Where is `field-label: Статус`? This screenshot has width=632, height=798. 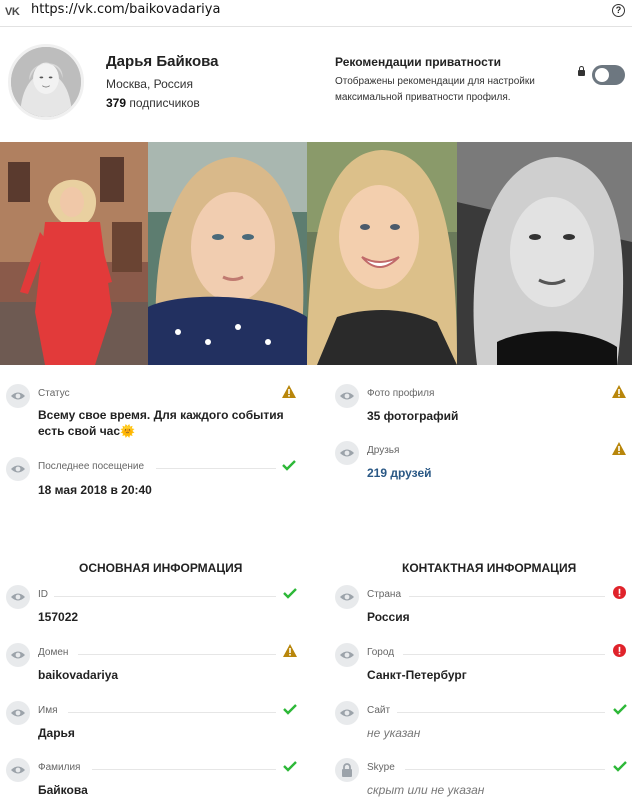
field-label: Статус is located at coordinates (54, 393).